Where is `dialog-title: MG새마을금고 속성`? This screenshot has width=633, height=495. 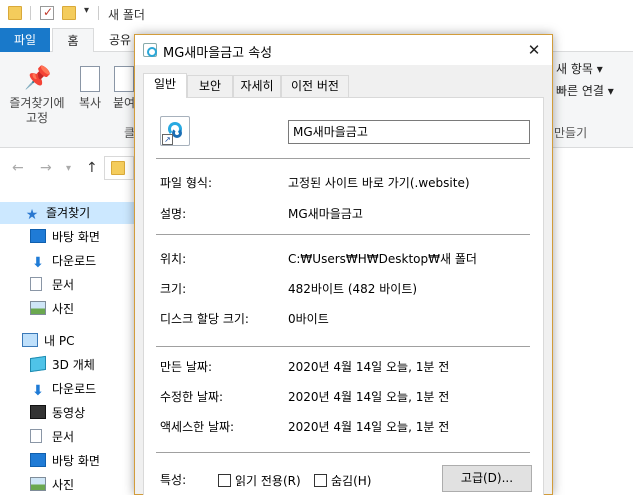 dialog-title: MG새마을금고 속성 is located at coordinates (218, 53).